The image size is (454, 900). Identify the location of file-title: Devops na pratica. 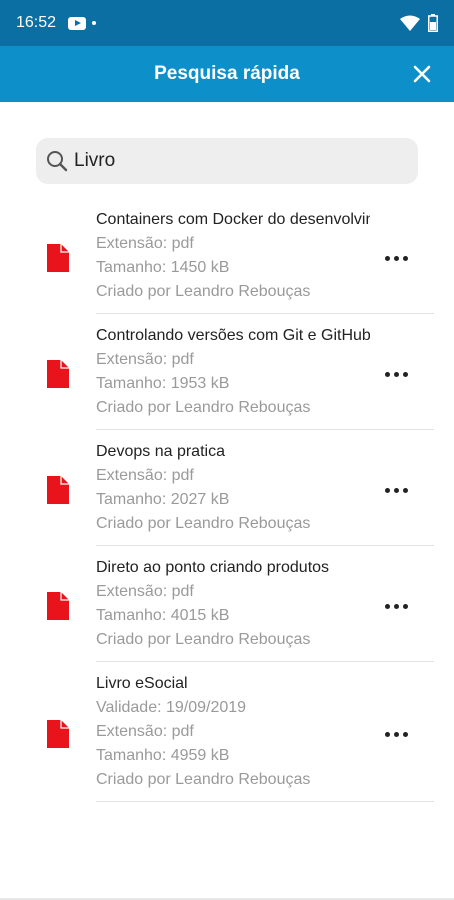
(160, 451).